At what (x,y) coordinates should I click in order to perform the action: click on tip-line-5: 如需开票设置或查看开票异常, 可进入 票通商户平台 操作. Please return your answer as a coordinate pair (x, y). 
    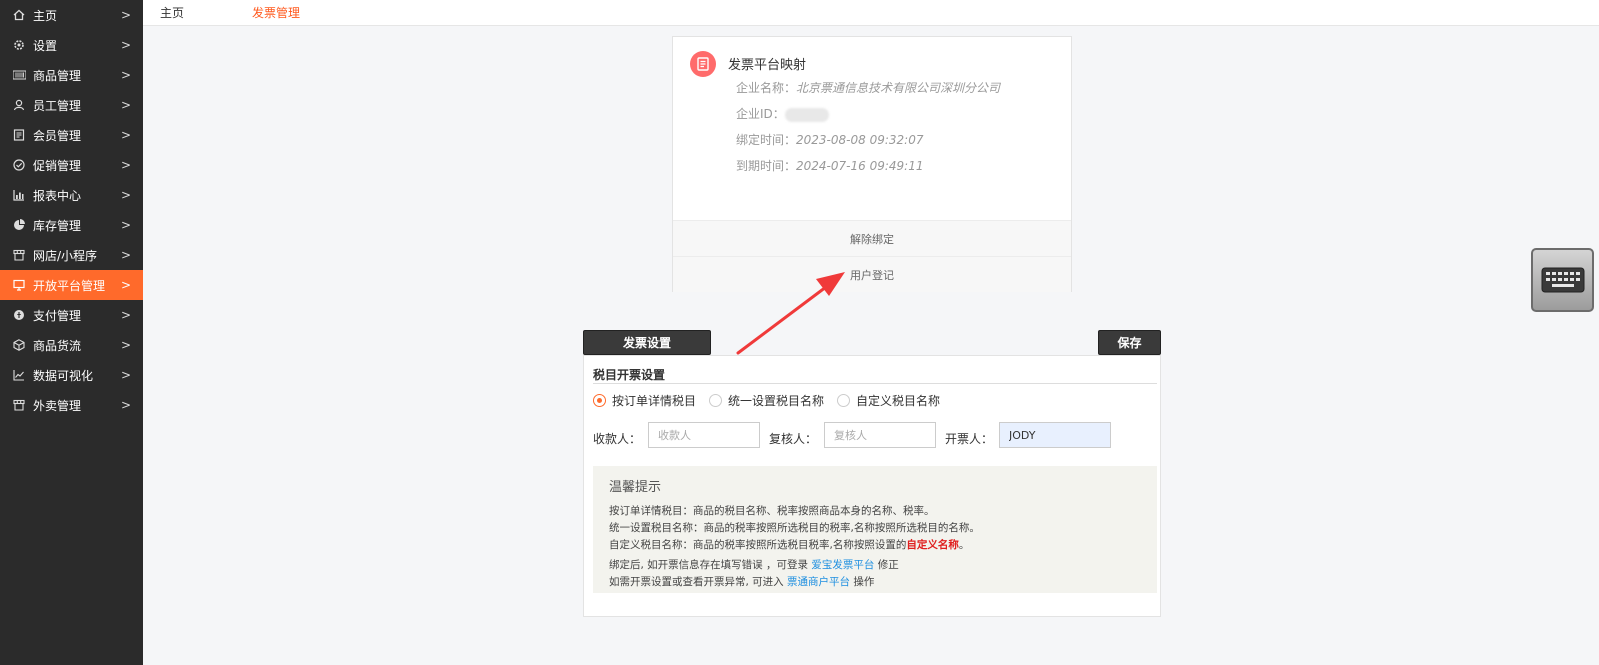
    Looking at the image, I should click on (741, 581).